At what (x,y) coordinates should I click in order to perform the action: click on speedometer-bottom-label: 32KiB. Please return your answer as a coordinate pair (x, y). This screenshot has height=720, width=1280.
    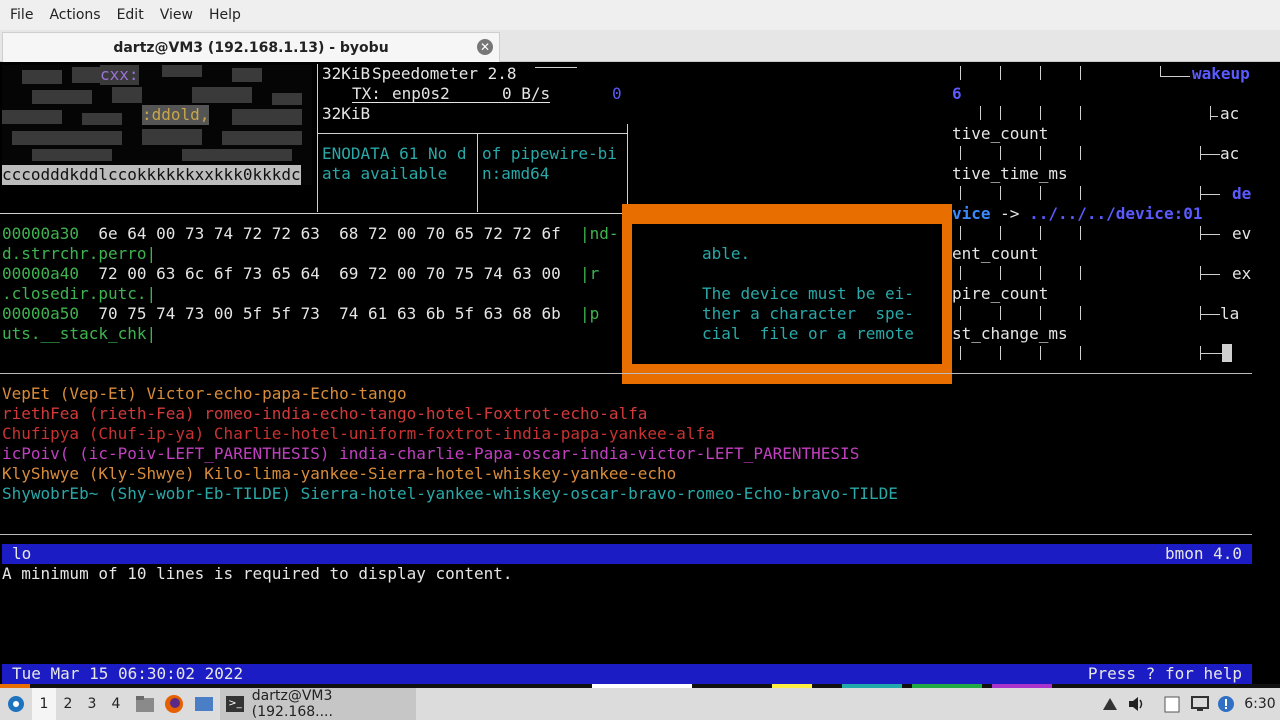
    Looking at the image, I should click on (346, 113).